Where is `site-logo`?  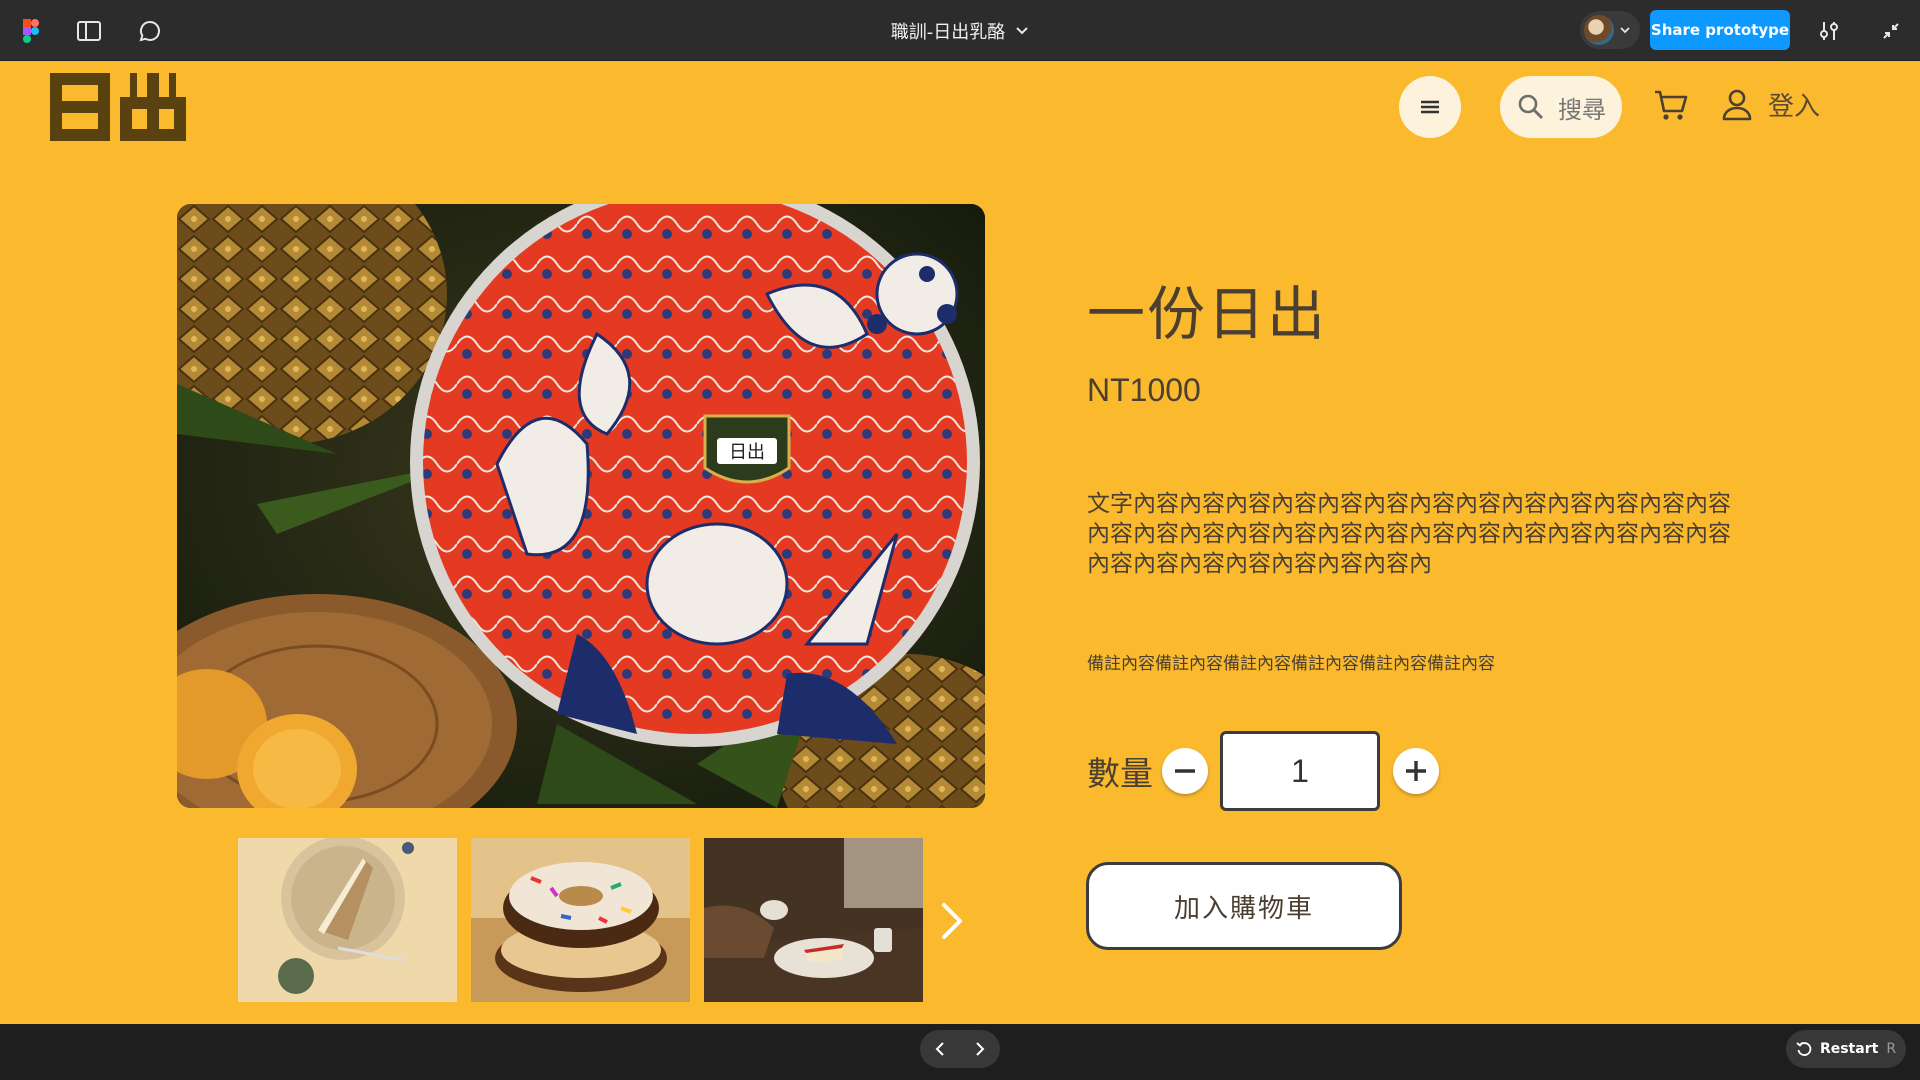 site-logo is located at coordinates (118, 107).